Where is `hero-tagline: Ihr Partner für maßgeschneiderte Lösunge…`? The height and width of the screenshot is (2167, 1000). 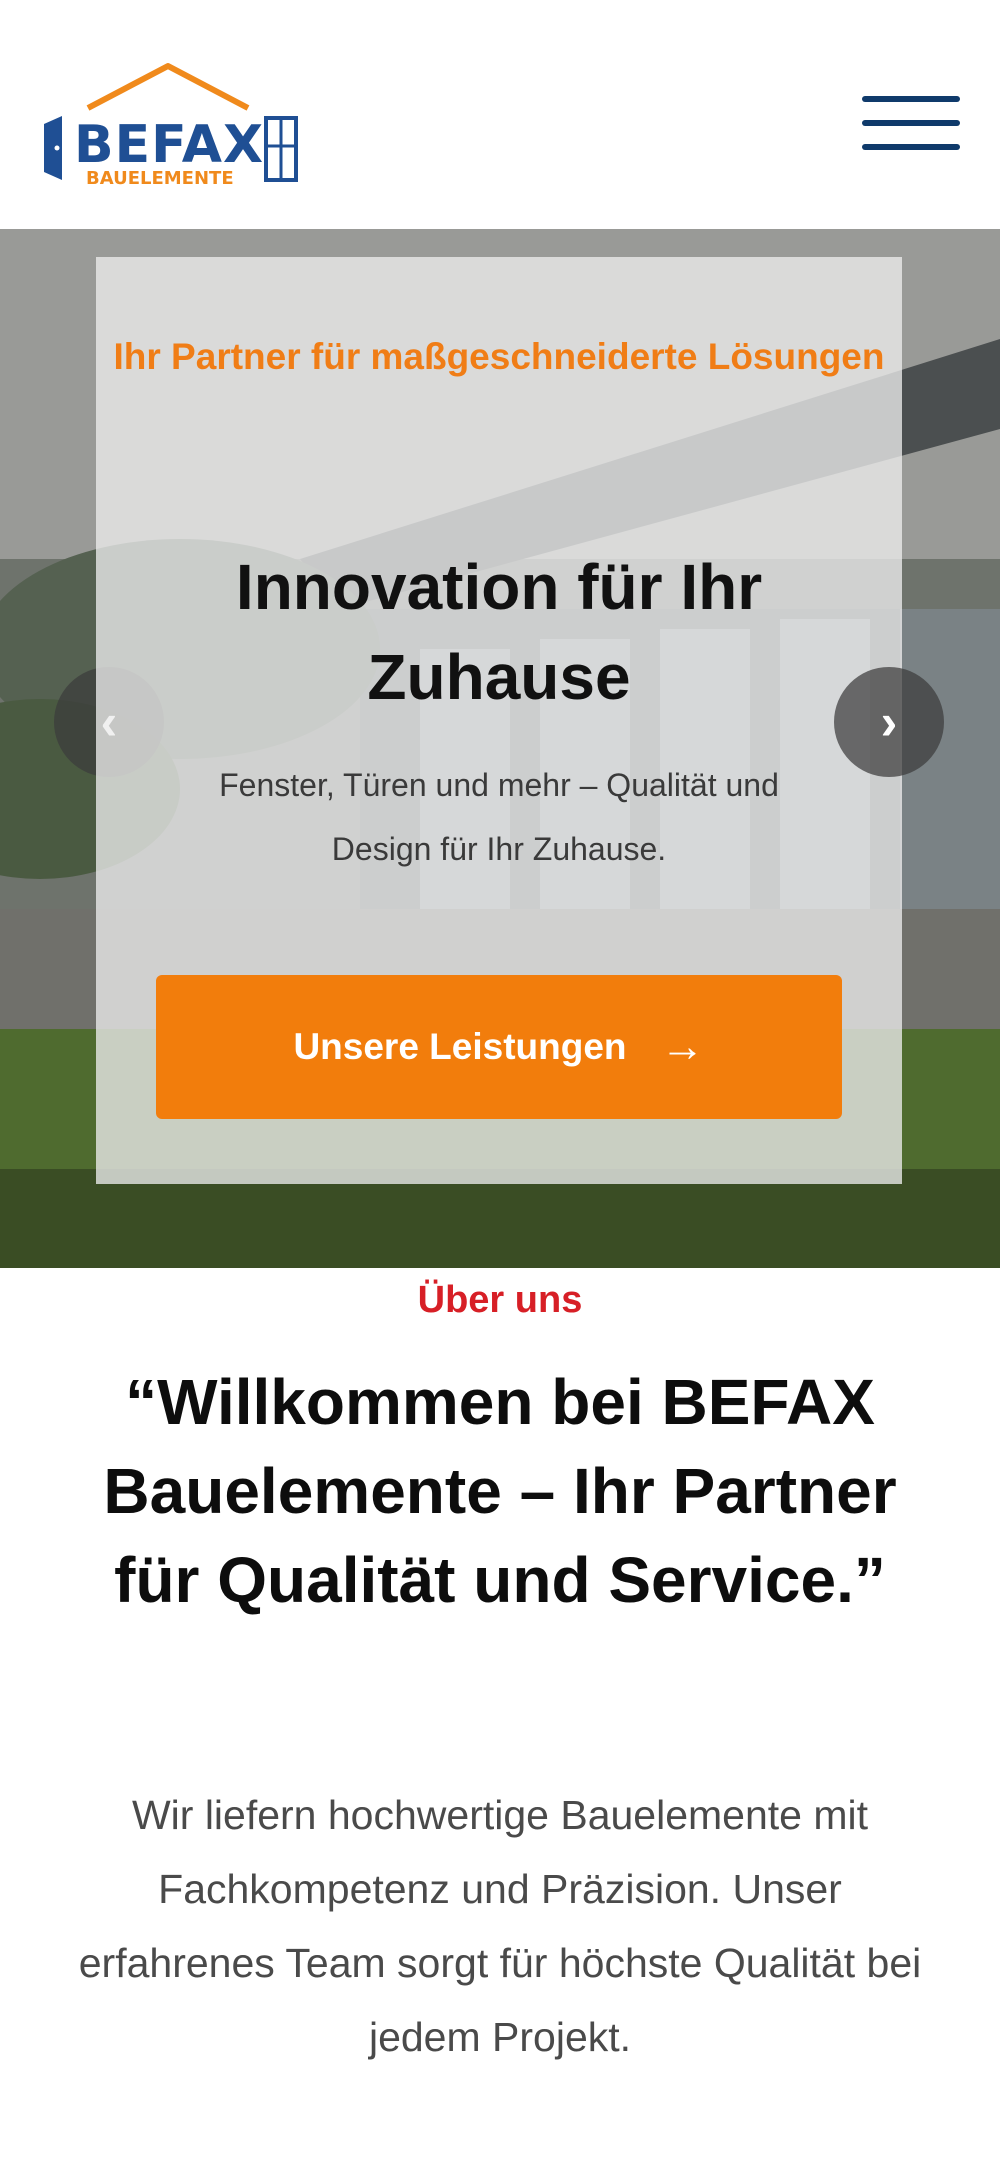 hero-tagline: Ihr Partner für maßgeschneiderte Lösunge… is located at coordinates (499, 356).